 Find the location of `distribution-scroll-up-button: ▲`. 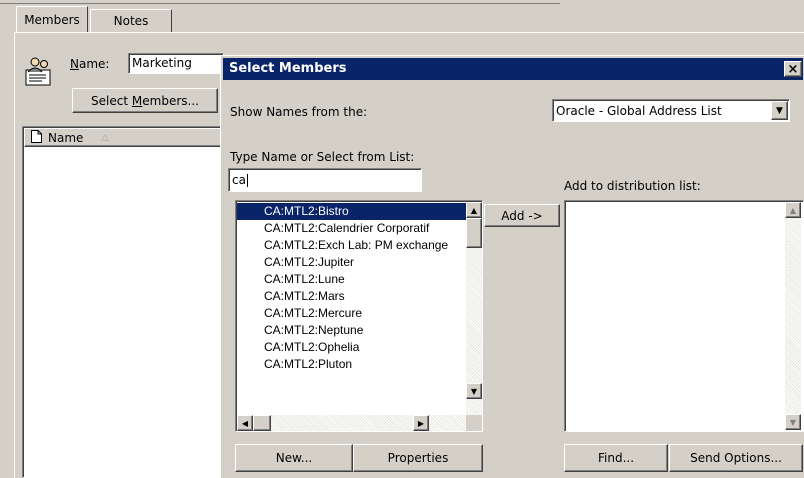

distribution-scroll-up-button: ▲ is located at coordinates (793, 210).